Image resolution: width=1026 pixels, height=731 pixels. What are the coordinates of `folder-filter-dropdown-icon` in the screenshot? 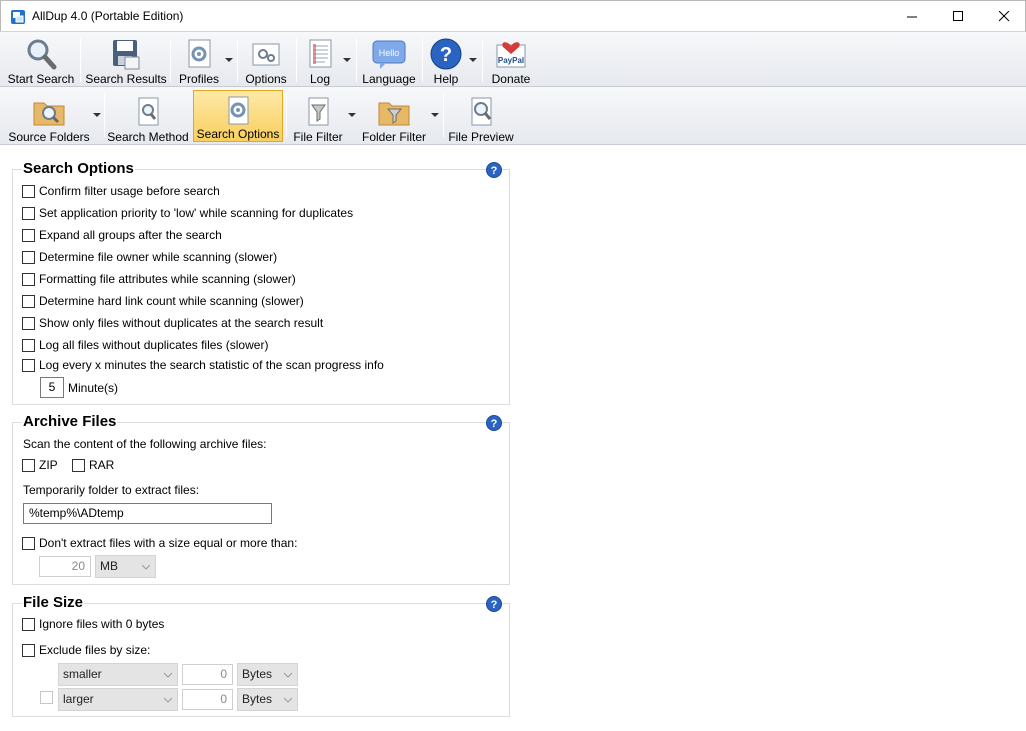 It's located at (435, 116).